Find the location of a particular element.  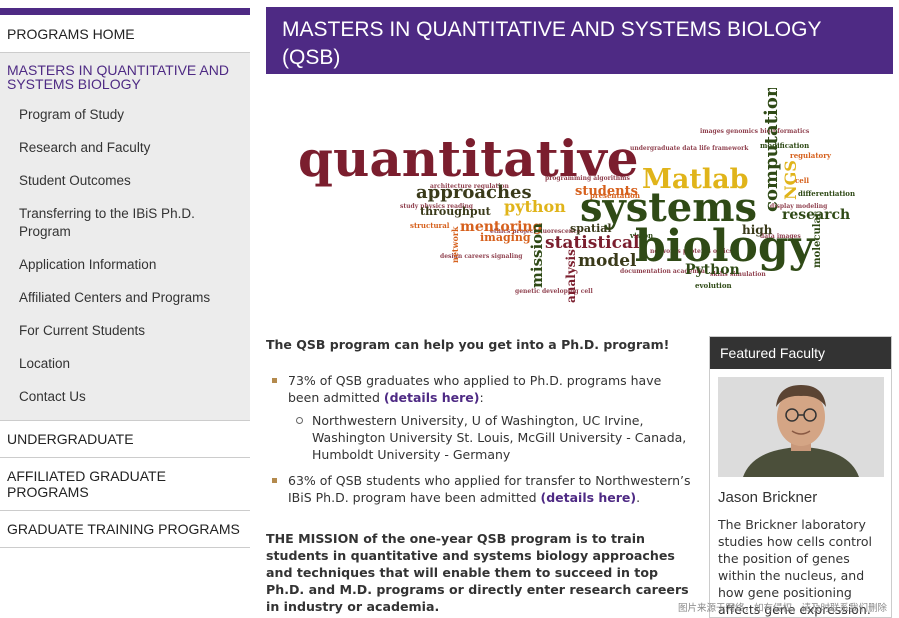

nav-affiliated-programs: AFFILIATED GRADUATE PROGRAMS is located at coordinates (125, 484).